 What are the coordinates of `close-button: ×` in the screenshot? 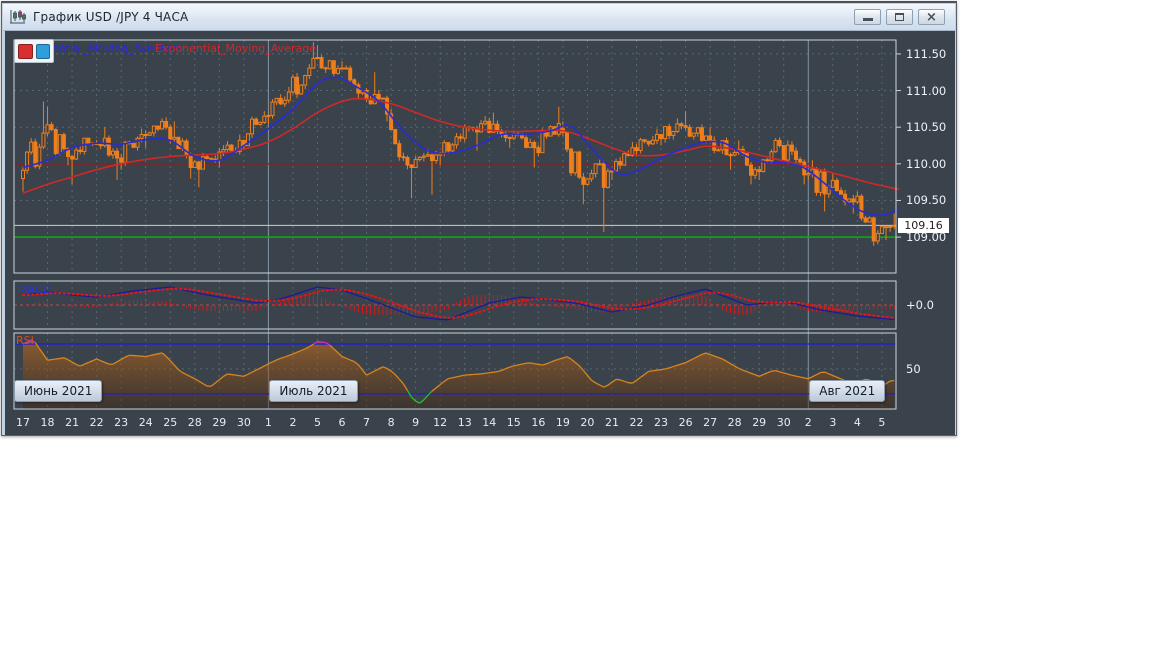 It's located at (931, 17).